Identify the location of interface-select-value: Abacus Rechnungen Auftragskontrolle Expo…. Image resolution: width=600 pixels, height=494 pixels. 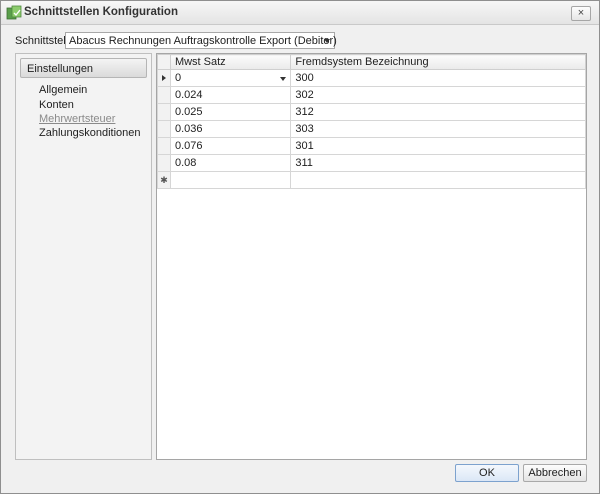
(203, 41).